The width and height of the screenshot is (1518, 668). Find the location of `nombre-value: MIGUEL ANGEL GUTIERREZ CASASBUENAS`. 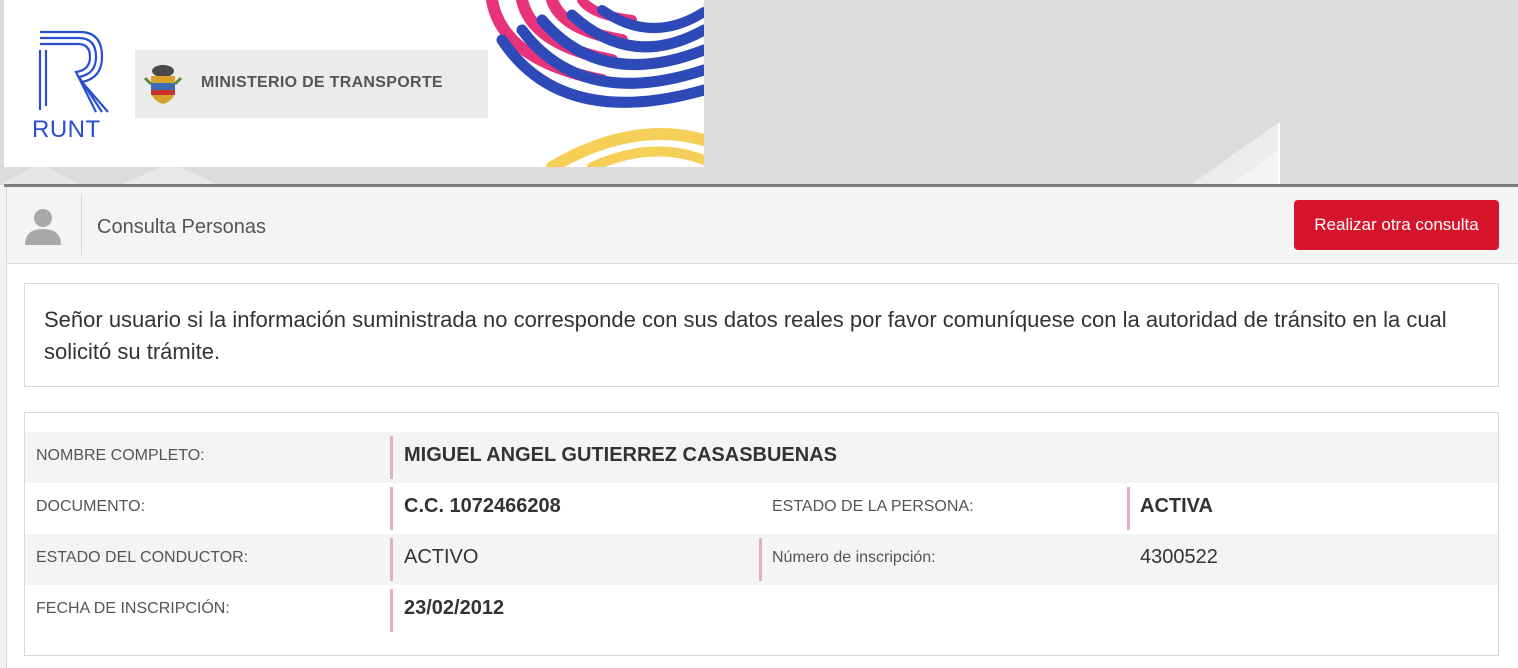

nombre-value: MIGUEL ANGEL GUTIERREZ CASASBUENAS is located at coordinates (620, 455).